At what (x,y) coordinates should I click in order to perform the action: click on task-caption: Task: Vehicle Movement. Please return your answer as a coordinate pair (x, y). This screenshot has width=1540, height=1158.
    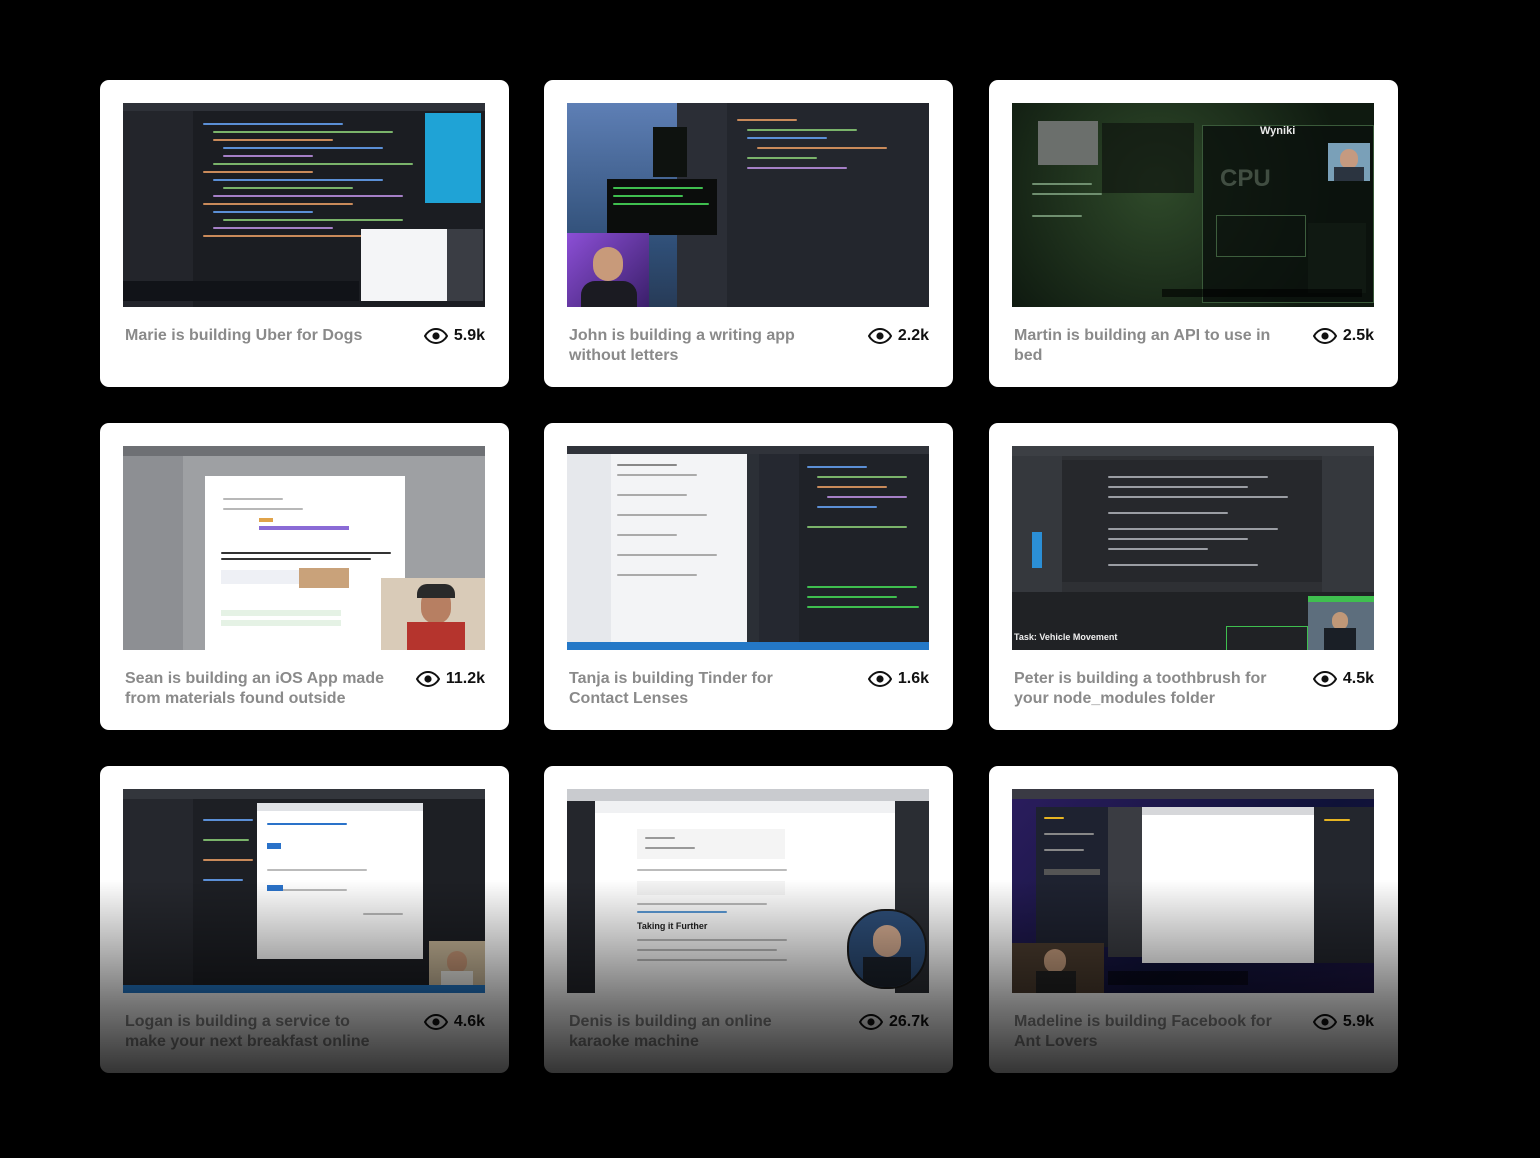
    Looking at the image, I should click on (1066, 637).